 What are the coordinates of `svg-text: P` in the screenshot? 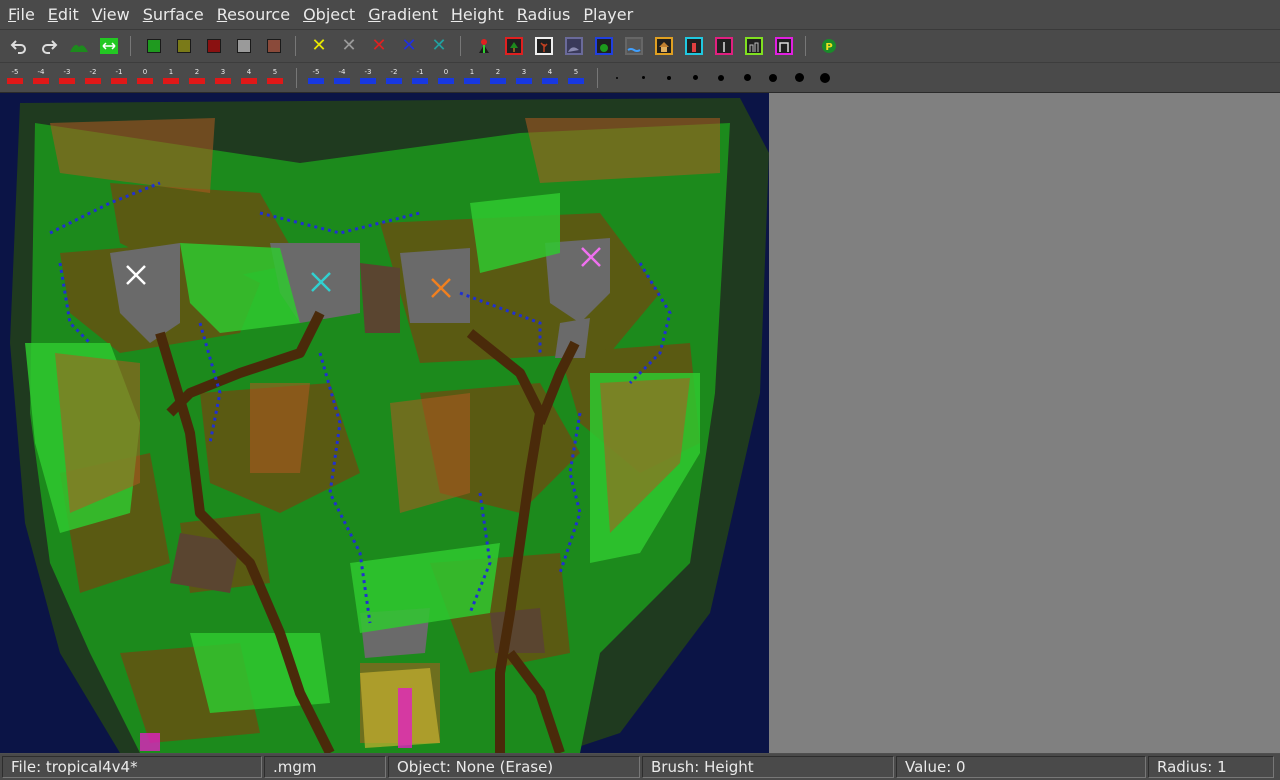 It's located at (828, 47).